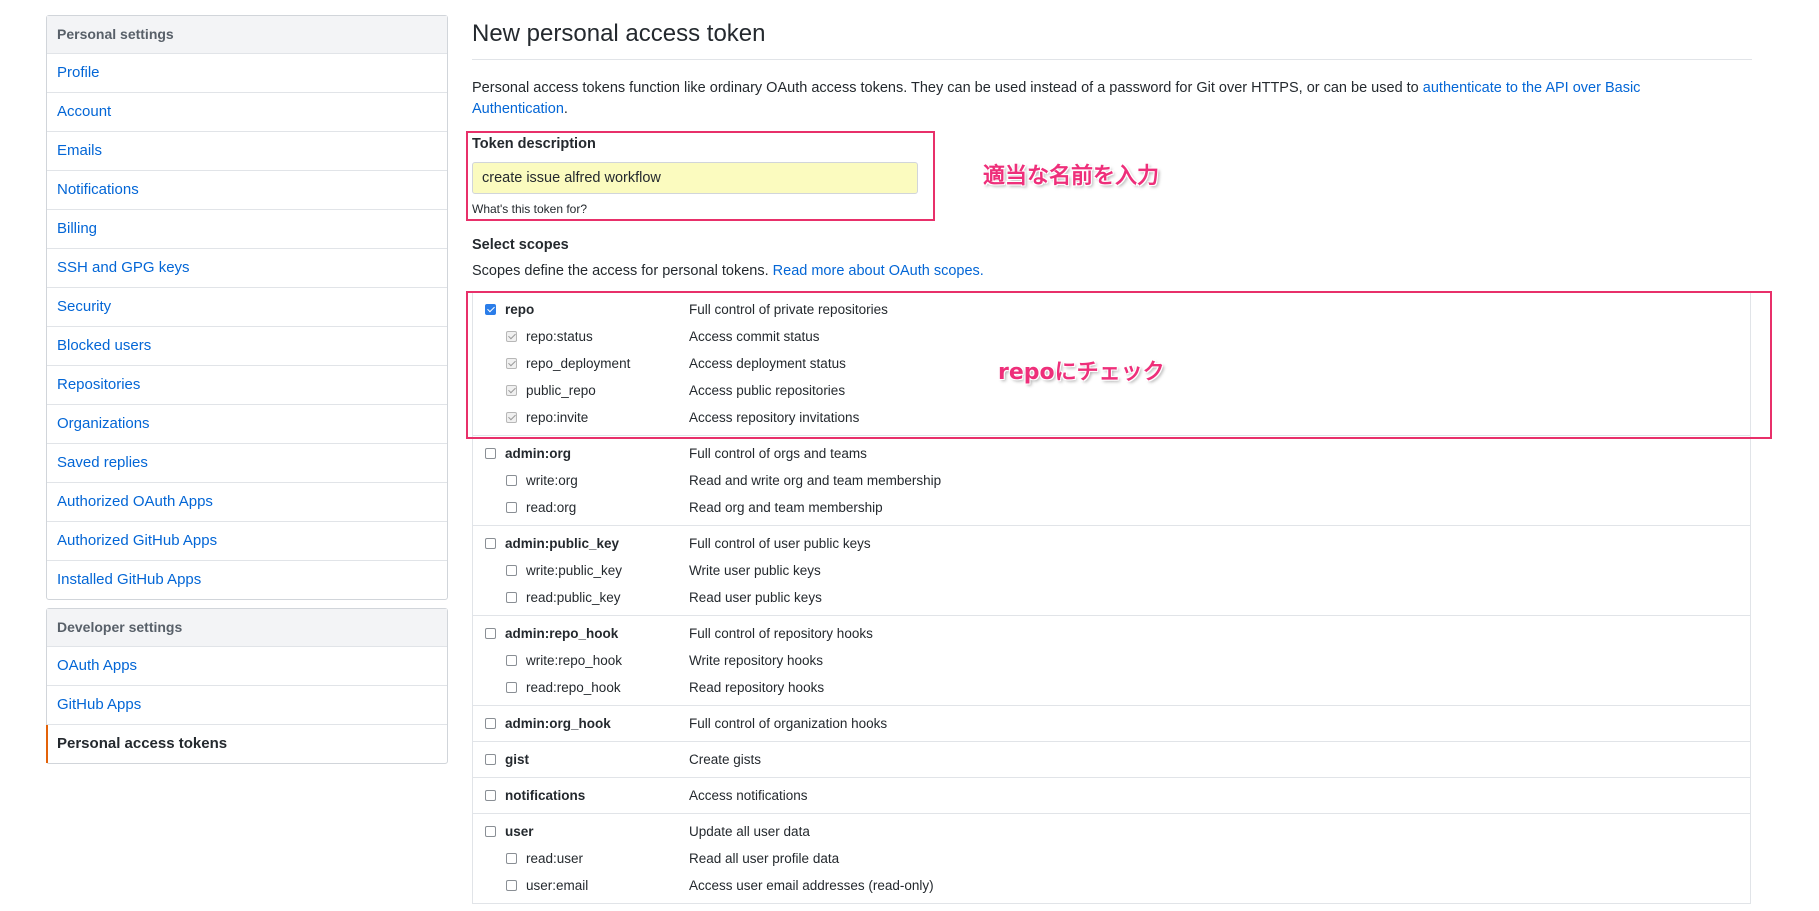 The image size is (1819, 911). I want to click on scope-checkbox-admin-org-hook, so click(490, 723).